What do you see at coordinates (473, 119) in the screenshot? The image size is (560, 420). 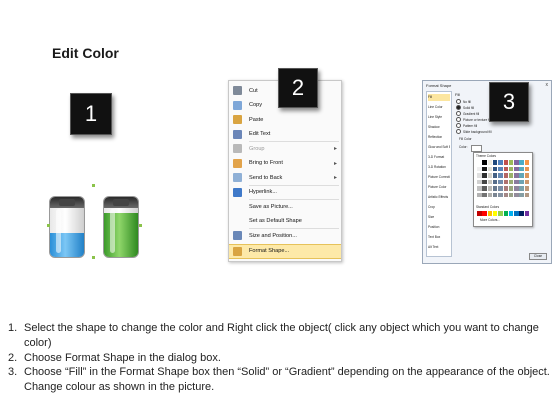 I see `fill-option-radio: Picture or texture fill` at bounding box center [473, 119].